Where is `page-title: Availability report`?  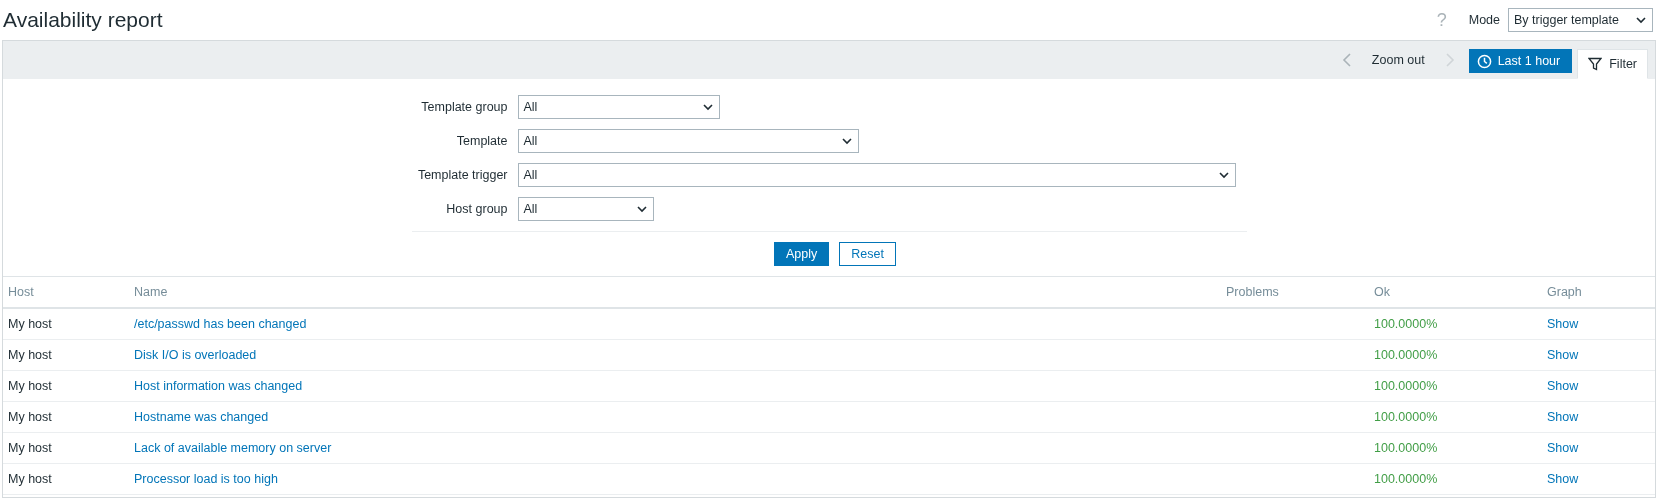 page-title: Availability report is located at coordinates (83, 20).